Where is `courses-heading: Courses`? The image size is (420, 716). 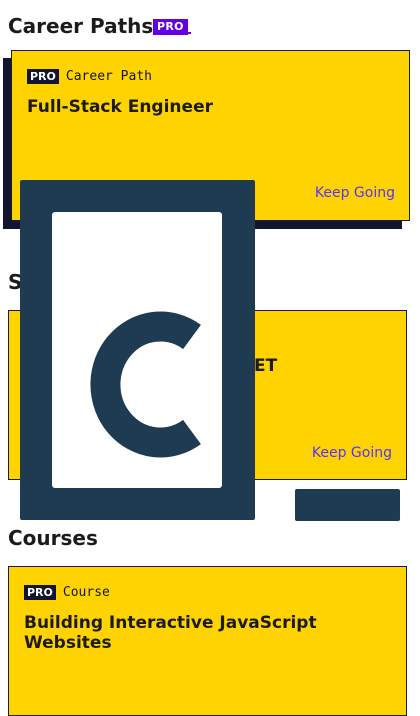 courses-heading: Courses is located at coordinates (53, 538).